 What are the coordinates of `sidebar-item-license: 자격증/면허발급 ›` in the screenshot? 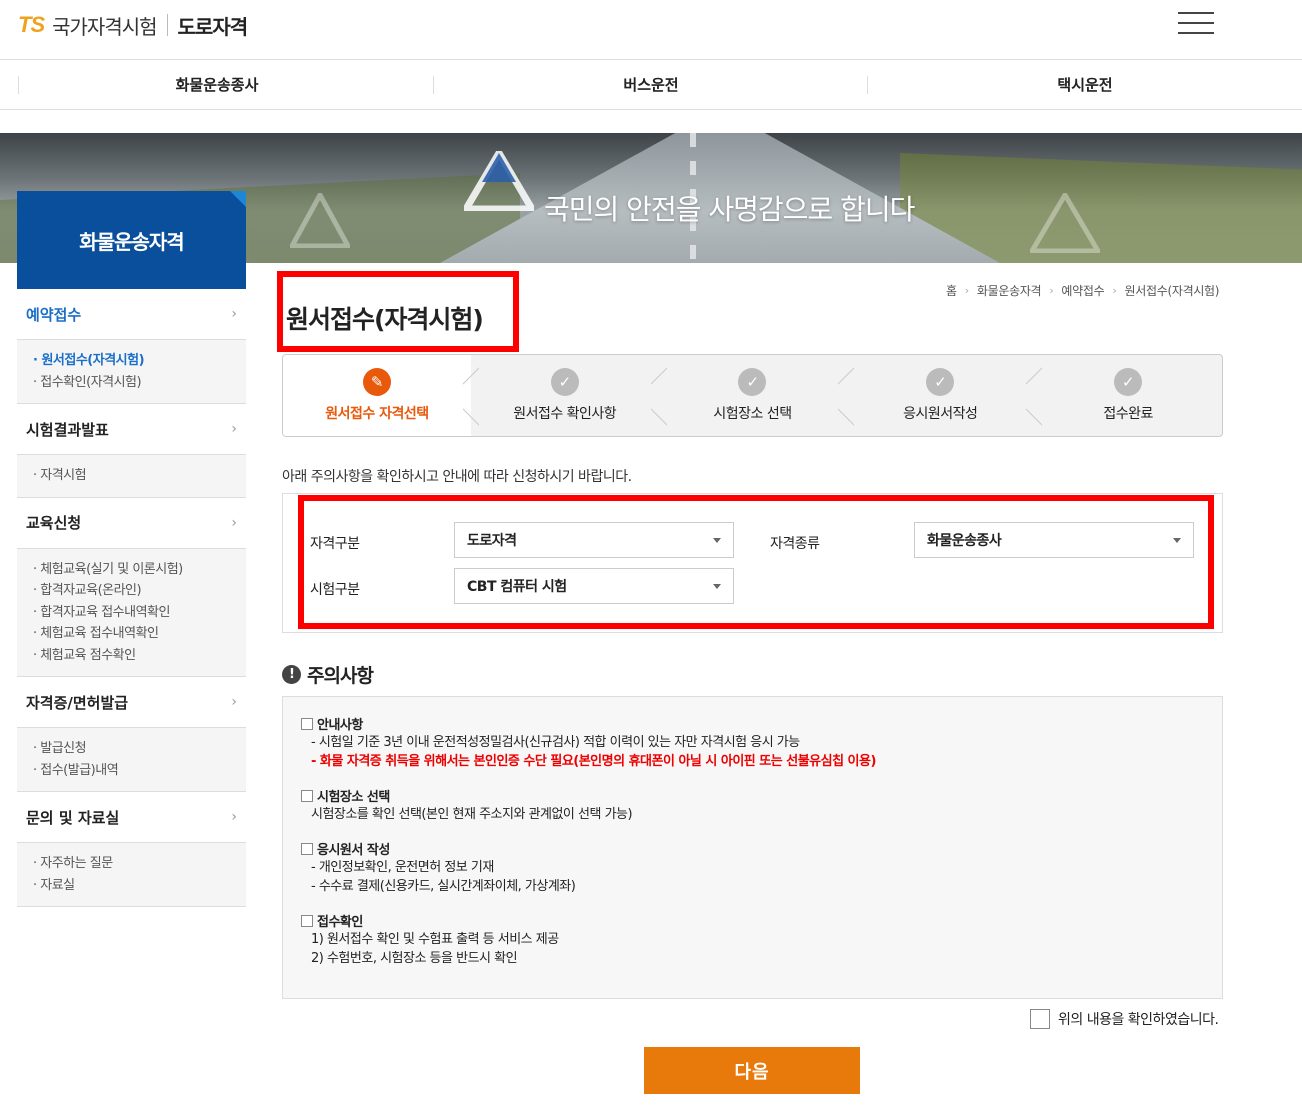 It's located at (131, 702).